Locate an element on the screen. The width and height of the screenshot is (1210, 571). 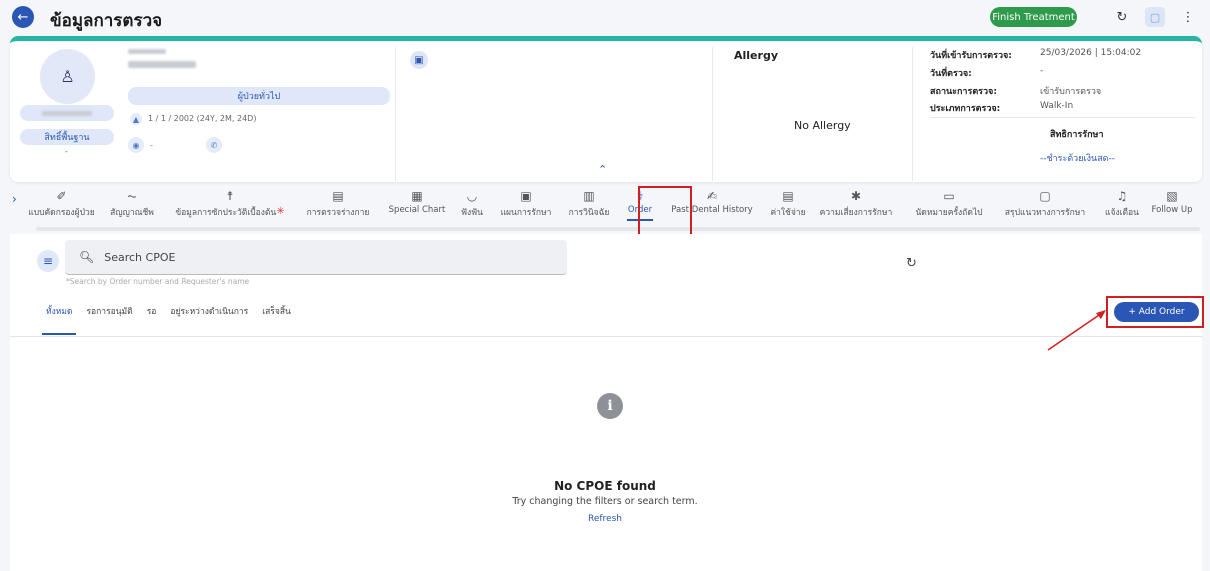
add-order-button: + Add Order is located at coordinates (1156, 312).